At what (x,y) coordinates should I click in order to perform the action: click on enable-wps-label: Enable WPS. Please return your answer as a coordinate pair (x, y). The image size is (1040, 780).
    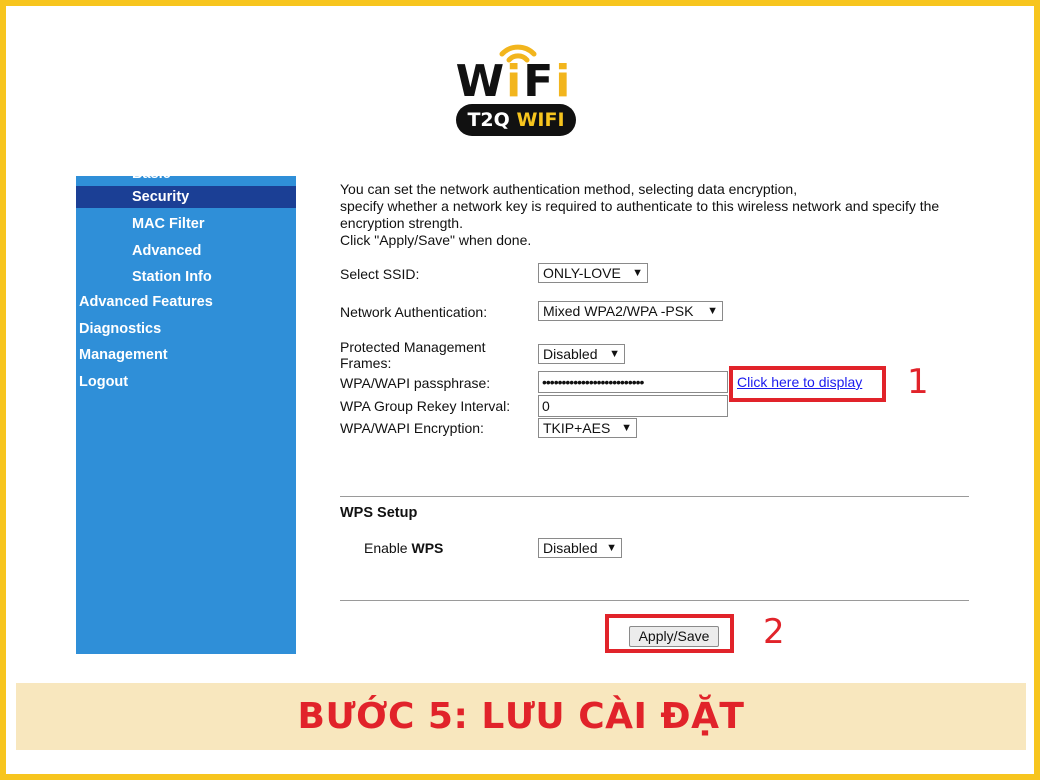
    Looking at the image, I should click on (403, 548).